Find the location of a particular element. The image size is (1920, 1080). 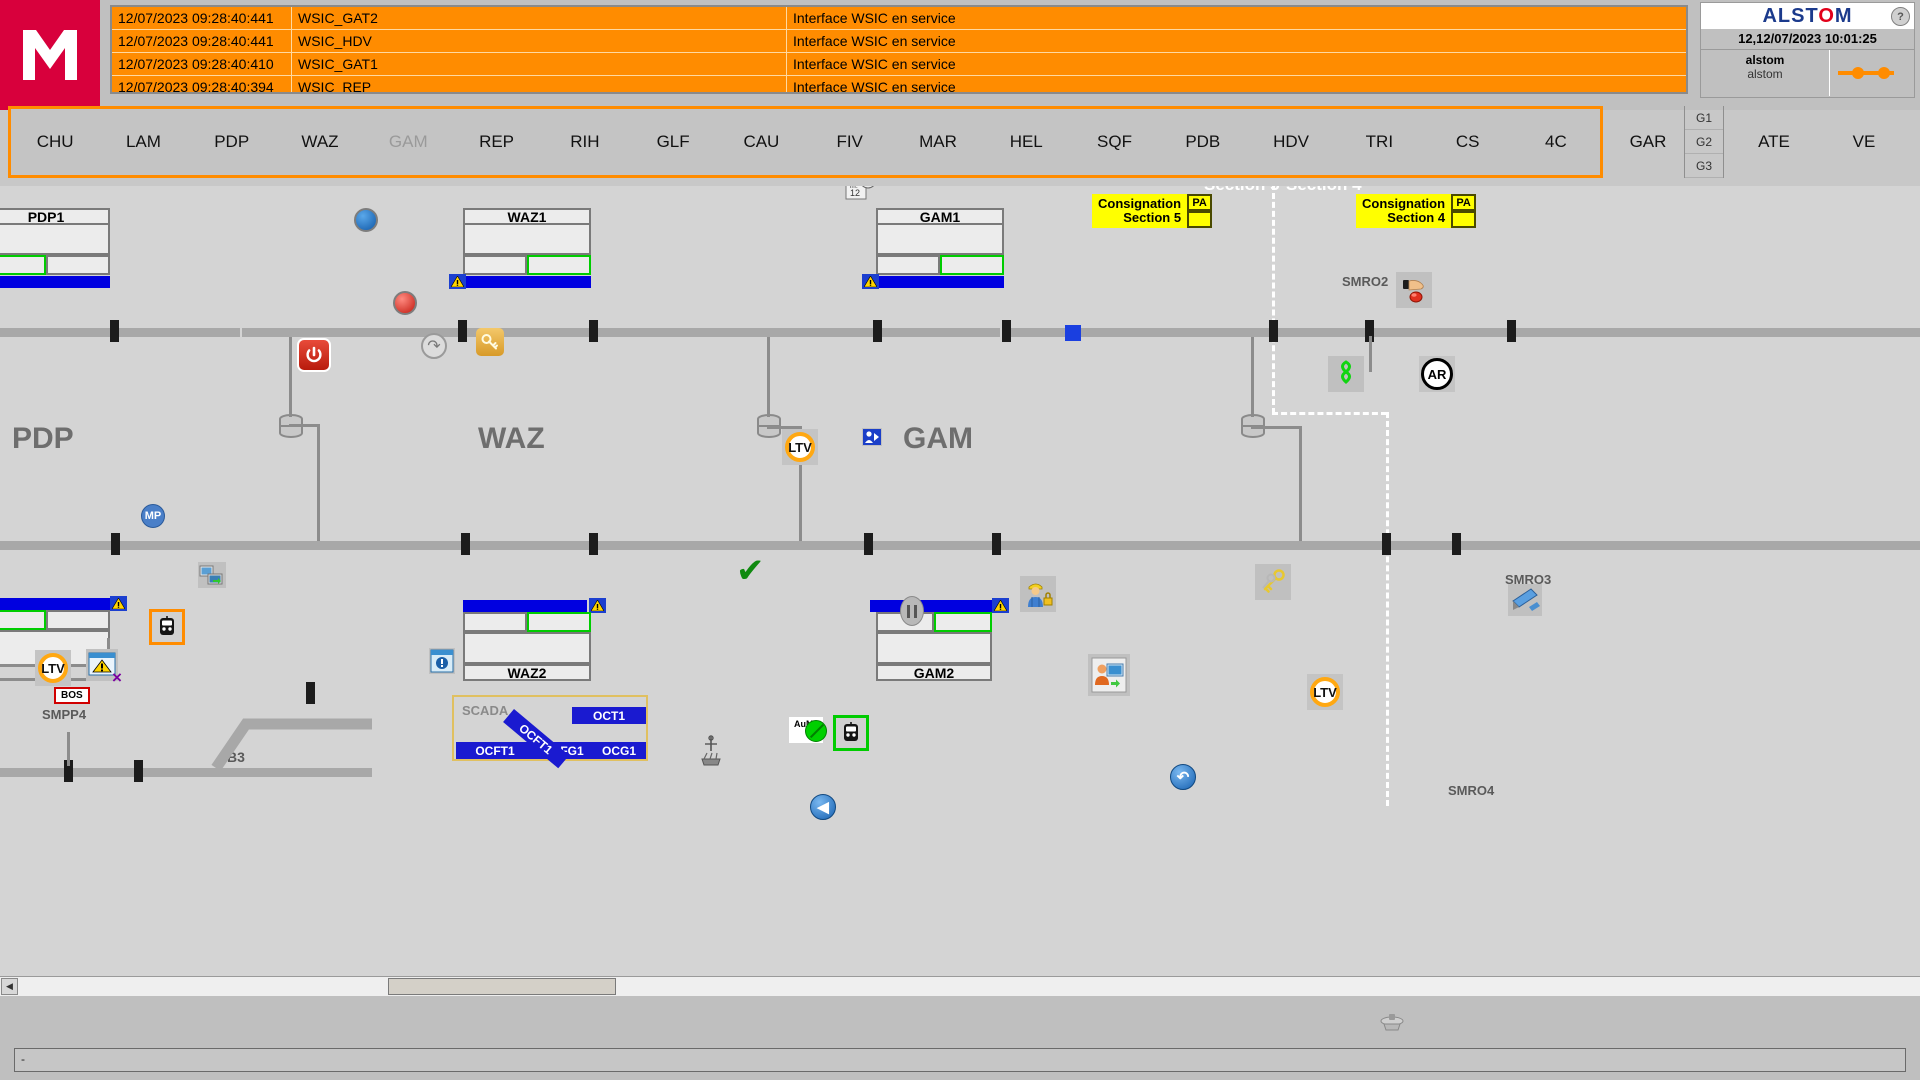

scada-segment-oct1: OCT1 is located at coordinates (609, 715).